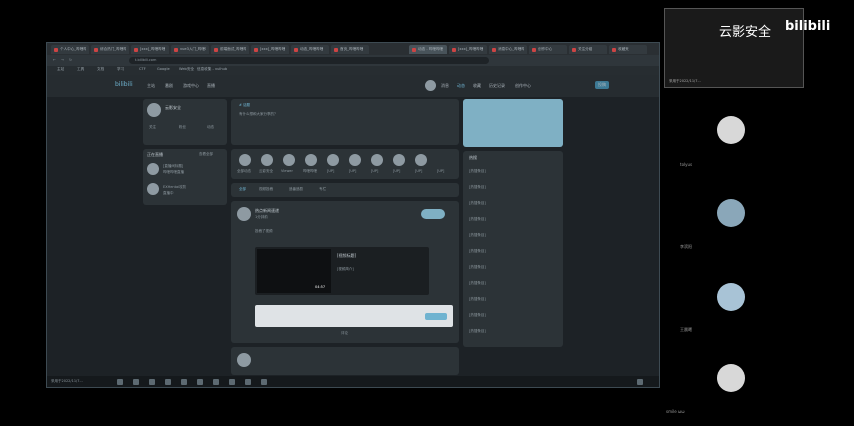 The image size is (854, 426). Describe the element at coordinates (350, 49) in the screenshot. I see `browser-tab: 首页_哔哩哔哩` at that location.